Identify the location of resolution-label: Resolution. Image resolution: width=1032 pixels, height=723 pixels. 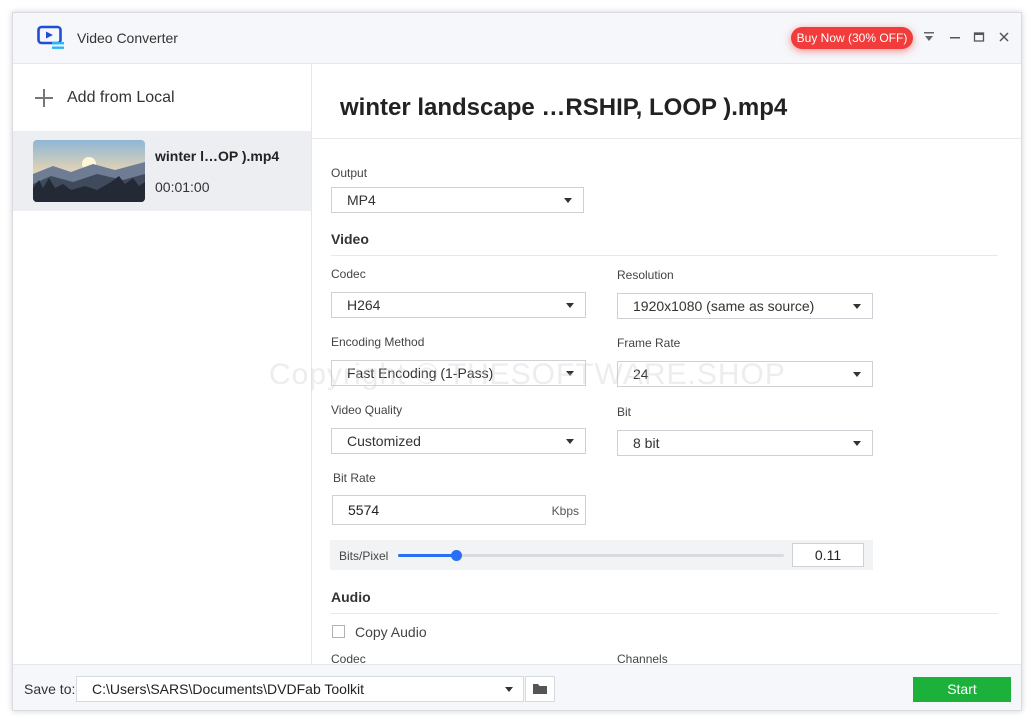
(645, 275).